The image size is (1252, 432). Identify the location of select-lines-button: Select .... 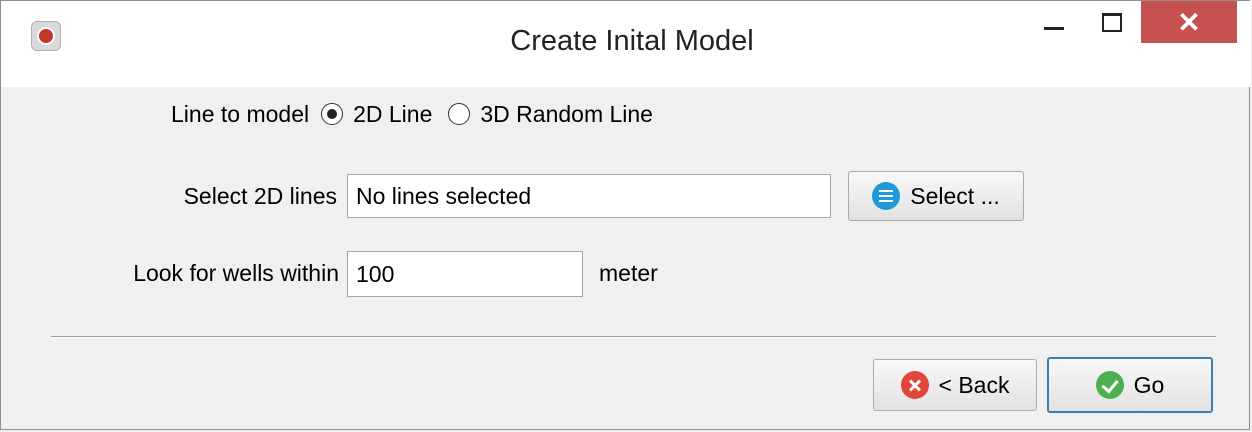
(936, 196).